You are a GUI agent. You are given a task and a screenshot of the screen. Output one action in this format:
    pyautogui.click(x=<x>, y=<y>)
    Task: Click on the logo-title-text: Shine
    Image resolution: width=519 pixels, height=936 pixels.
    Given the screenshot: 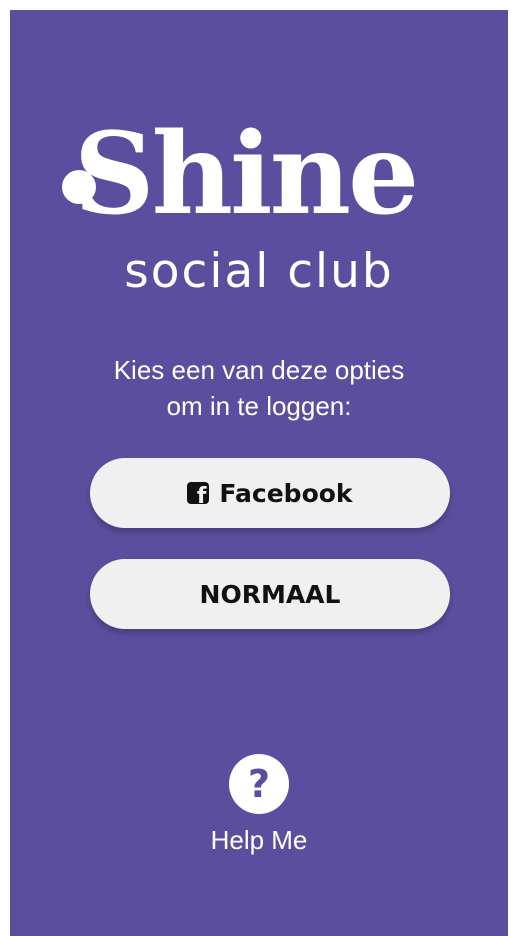 What is the action you would take?
    pyautogui.click(x=246, y=174)
    